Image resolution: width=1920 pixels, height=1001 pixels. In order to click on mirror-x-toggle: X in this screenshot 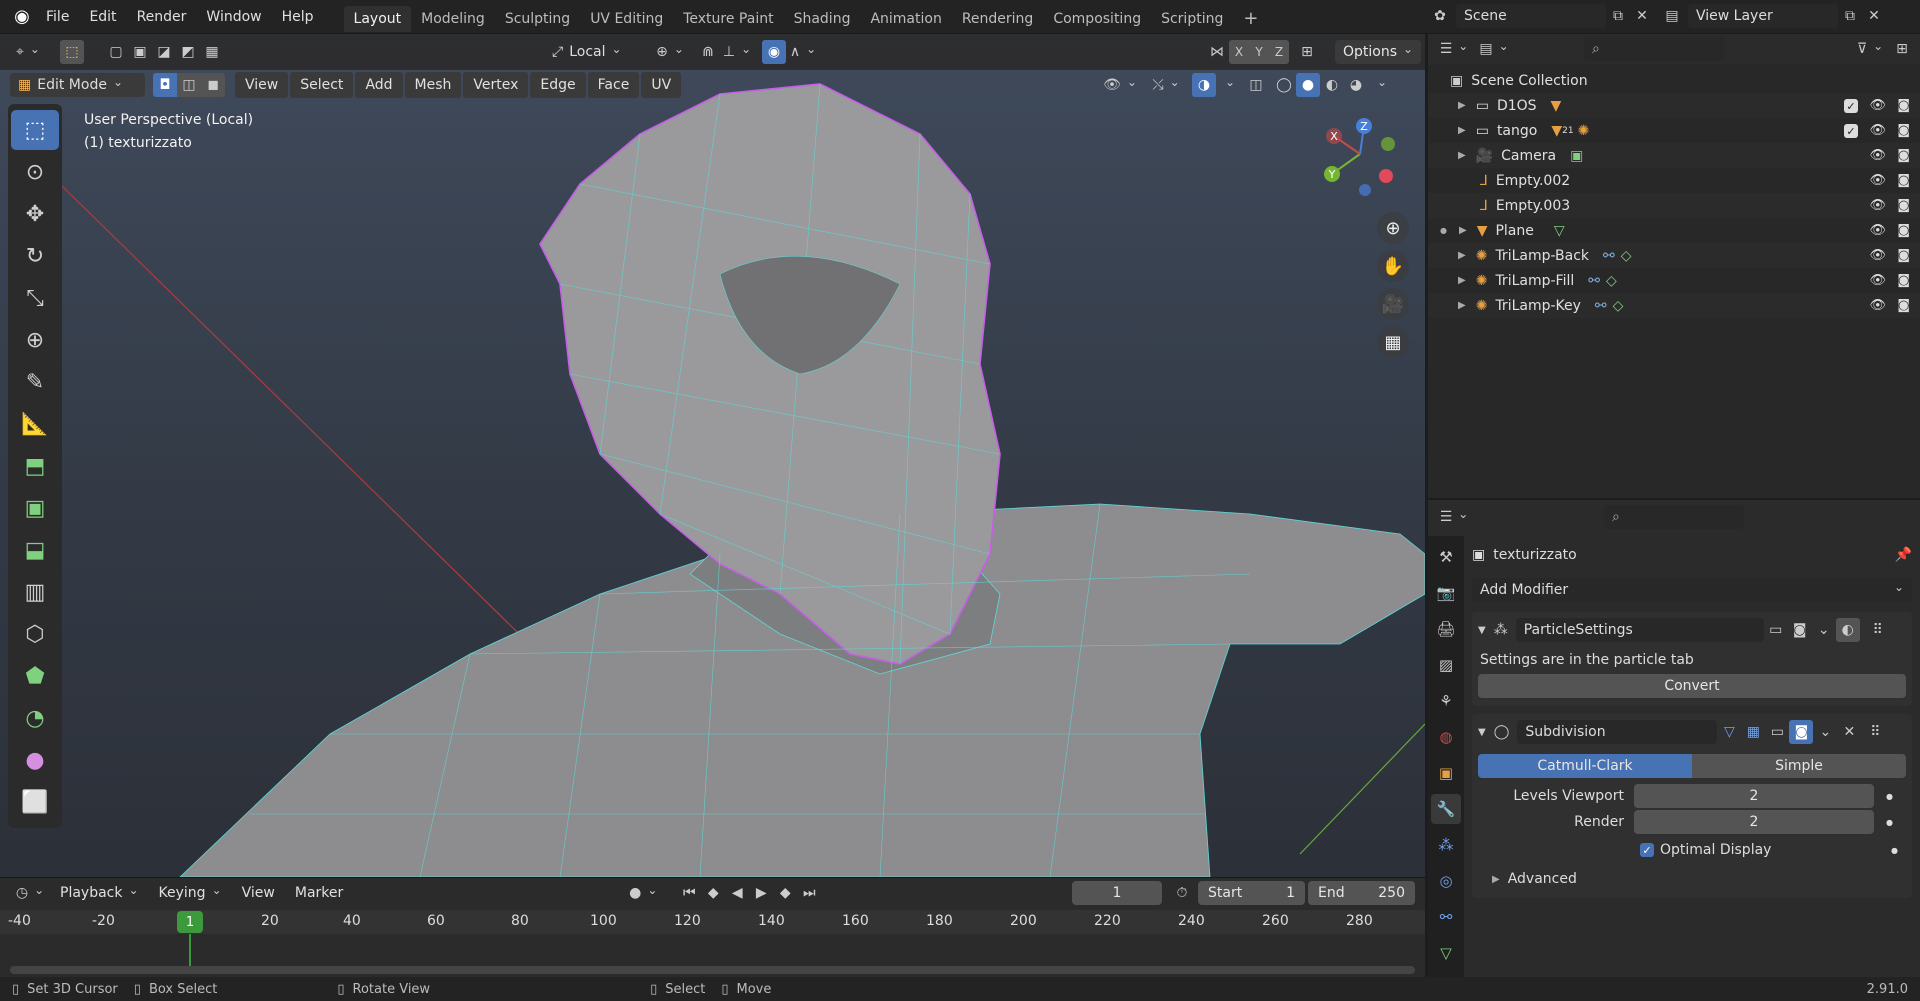, I will do `click(1239, 52)`.